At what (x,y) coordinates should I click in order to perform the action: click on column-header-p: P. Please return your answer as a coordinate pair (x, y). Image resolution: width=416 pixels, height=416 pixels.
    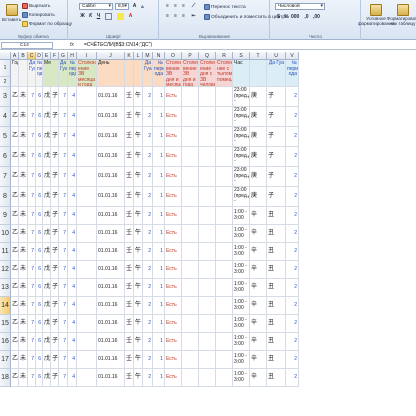
    Looking at the image, I should click on (190, 56).